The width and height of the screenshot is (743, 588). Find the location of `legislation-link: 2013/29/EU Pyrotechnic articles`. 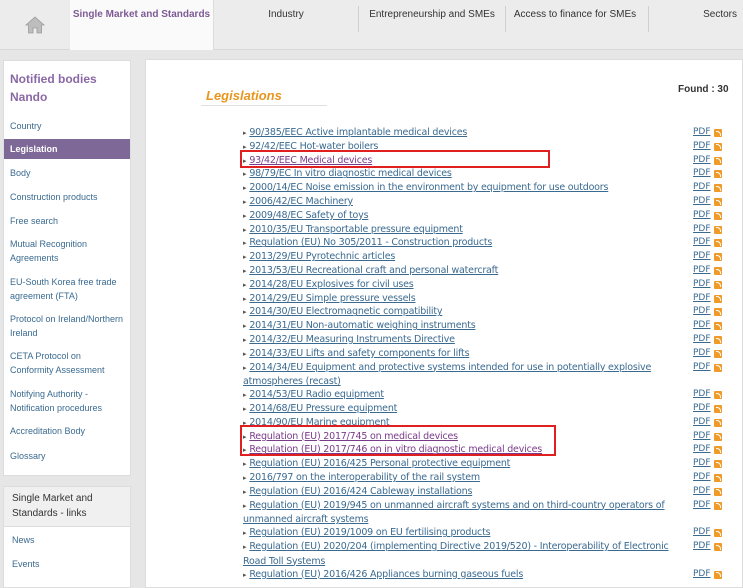

legislation-link: 2013/29/EU Pyrotechnic articles is located at coordinates (322, 256).